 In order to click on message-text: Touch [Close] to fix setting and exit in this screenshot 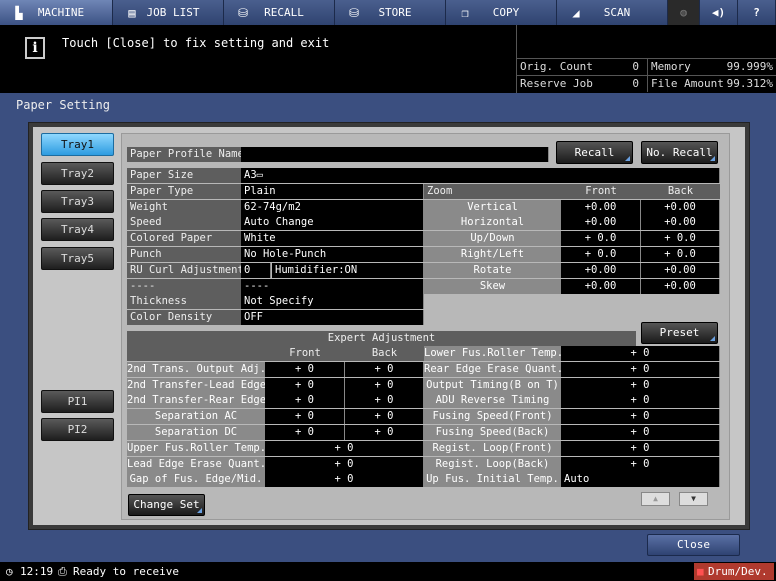, I will do `click(196, 43)`.